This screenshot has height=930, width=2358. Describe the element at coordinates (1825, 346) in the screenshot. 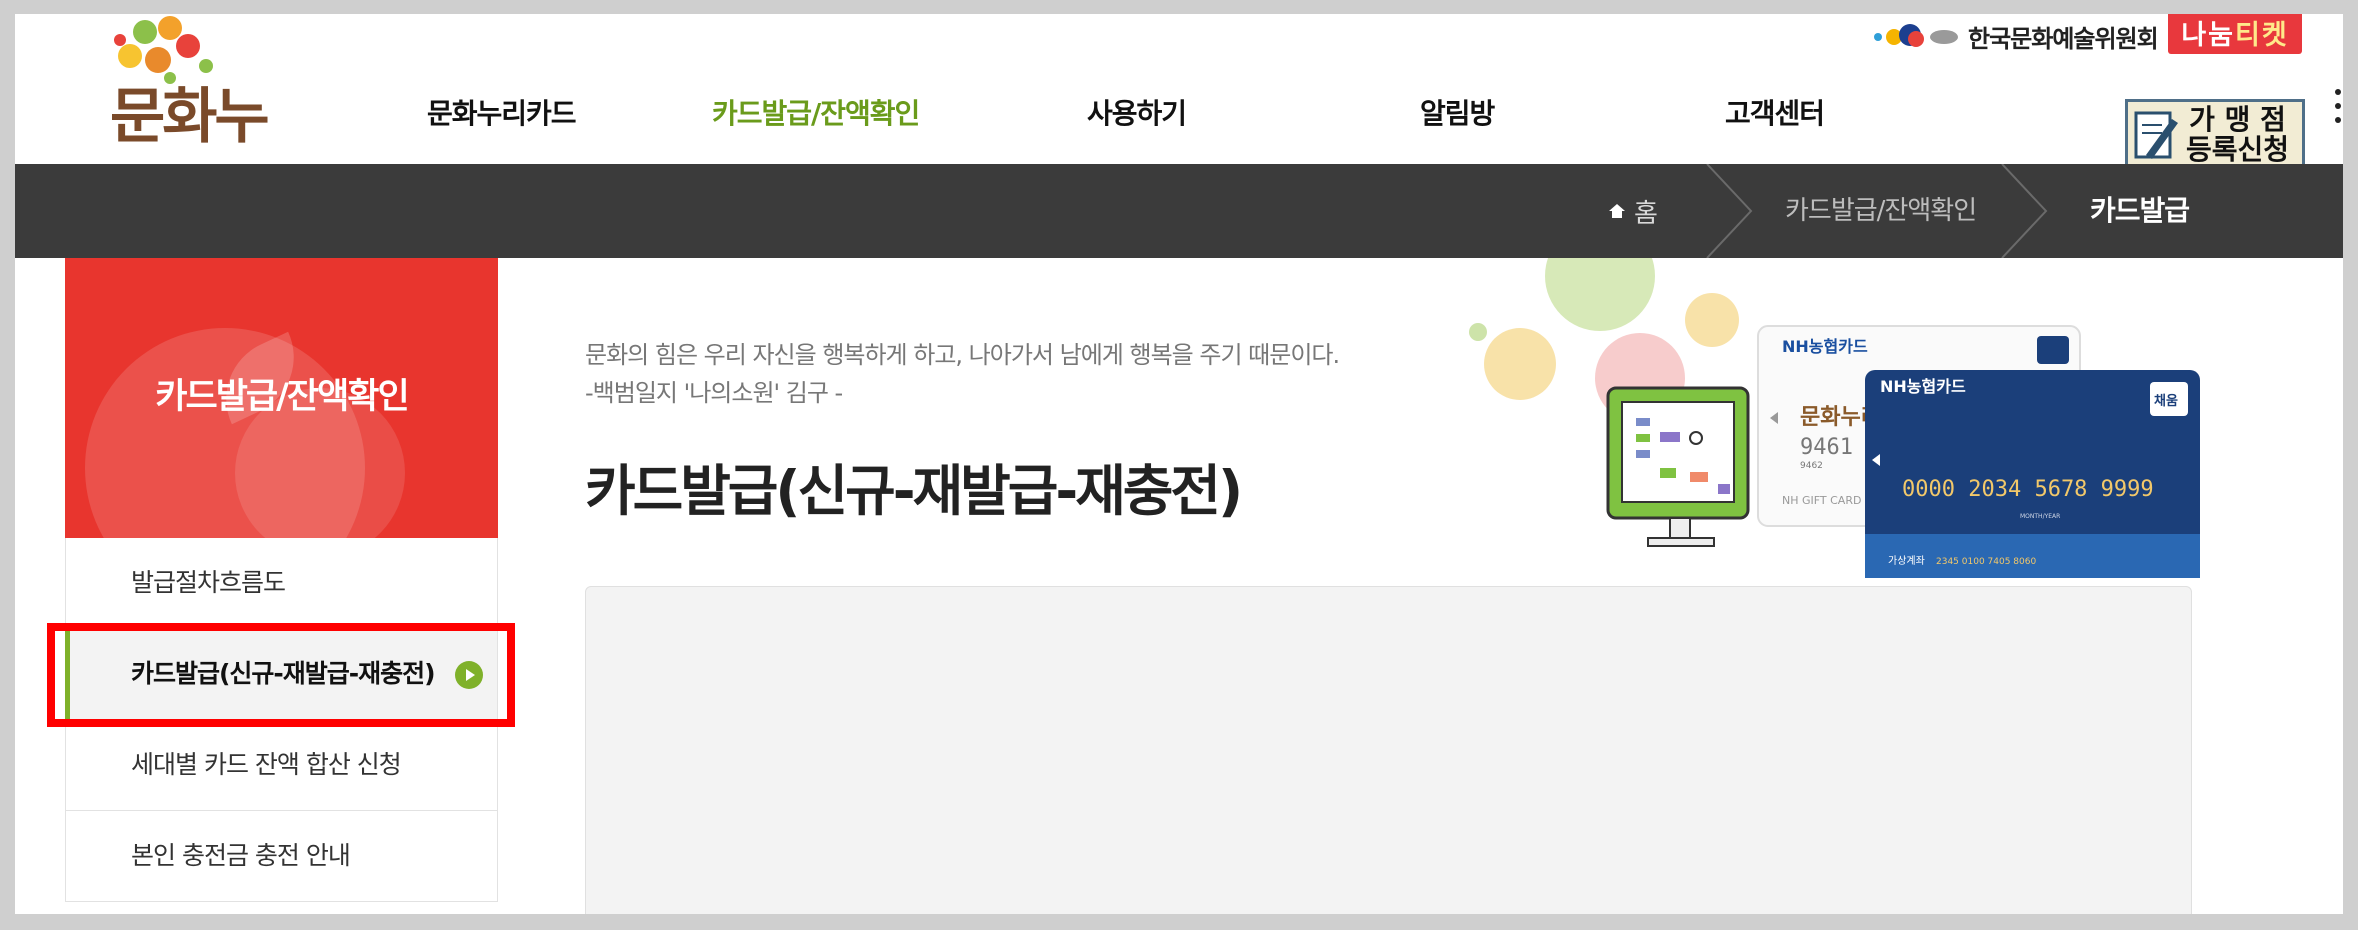

I see `white-card-brand: NH농협카드` at that location.